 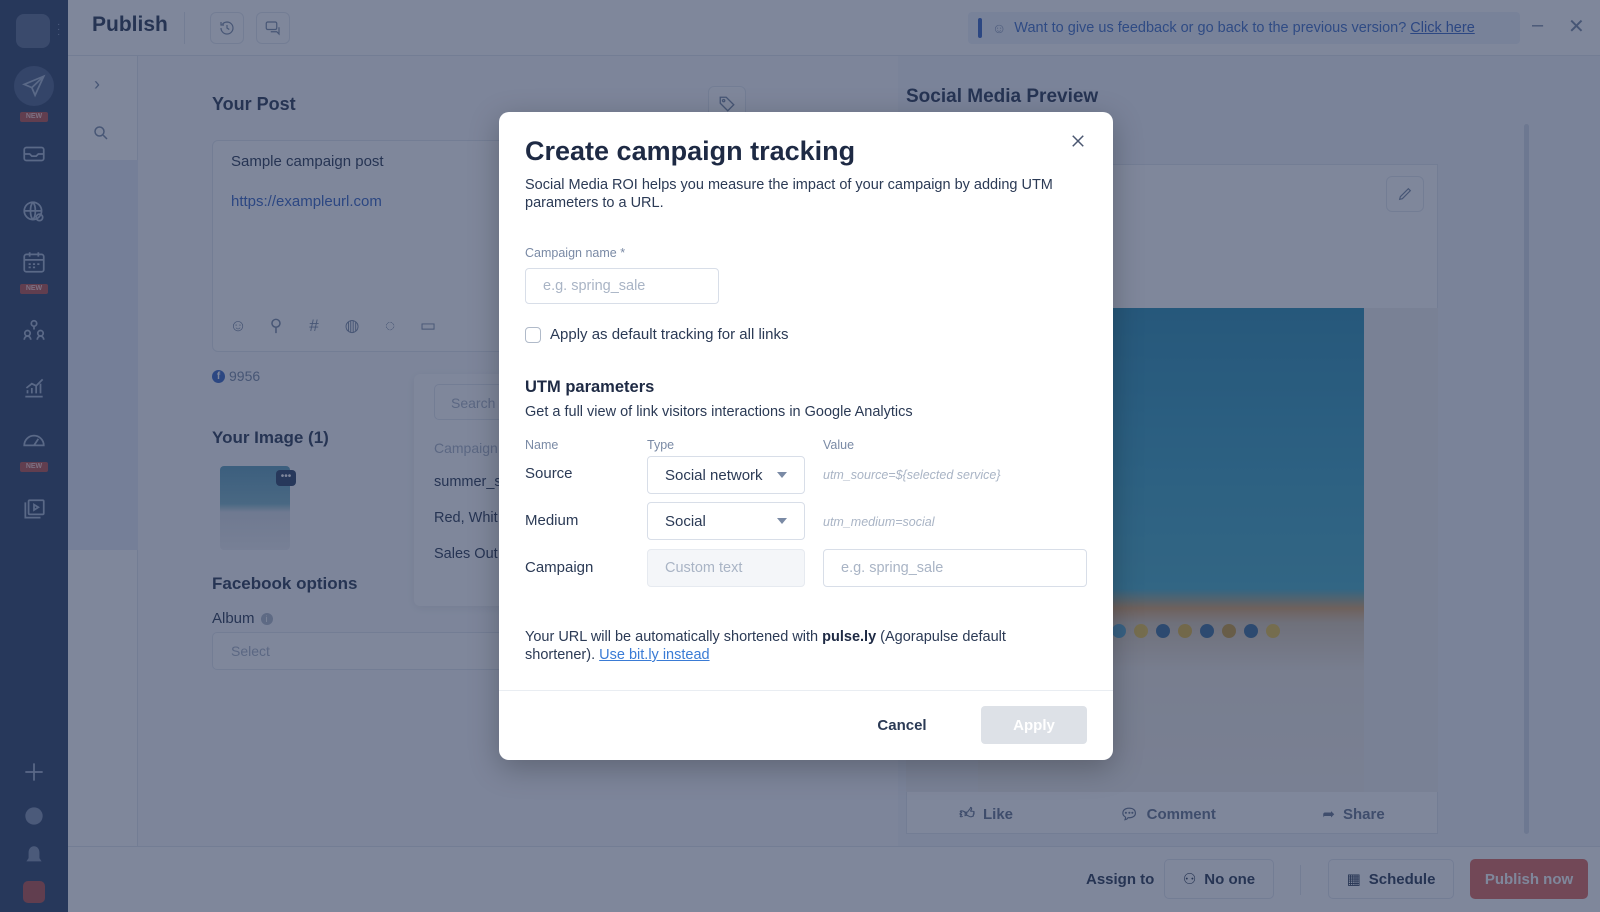 What do you see at coordinates (575, 253) in the screenshot?
I see `campaign-name-label: Campaign name *` at bounding box center [575, 253].